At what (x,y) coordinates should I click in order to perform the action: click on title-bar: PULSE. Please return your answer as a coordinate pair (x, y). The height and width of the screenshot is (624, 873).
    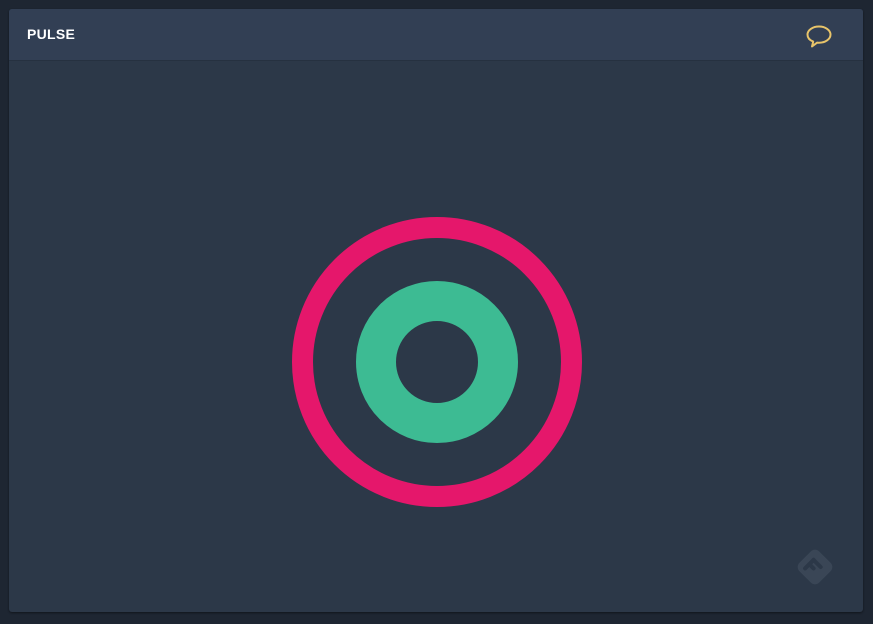
    Looking at the image, I should click on (436, 35).